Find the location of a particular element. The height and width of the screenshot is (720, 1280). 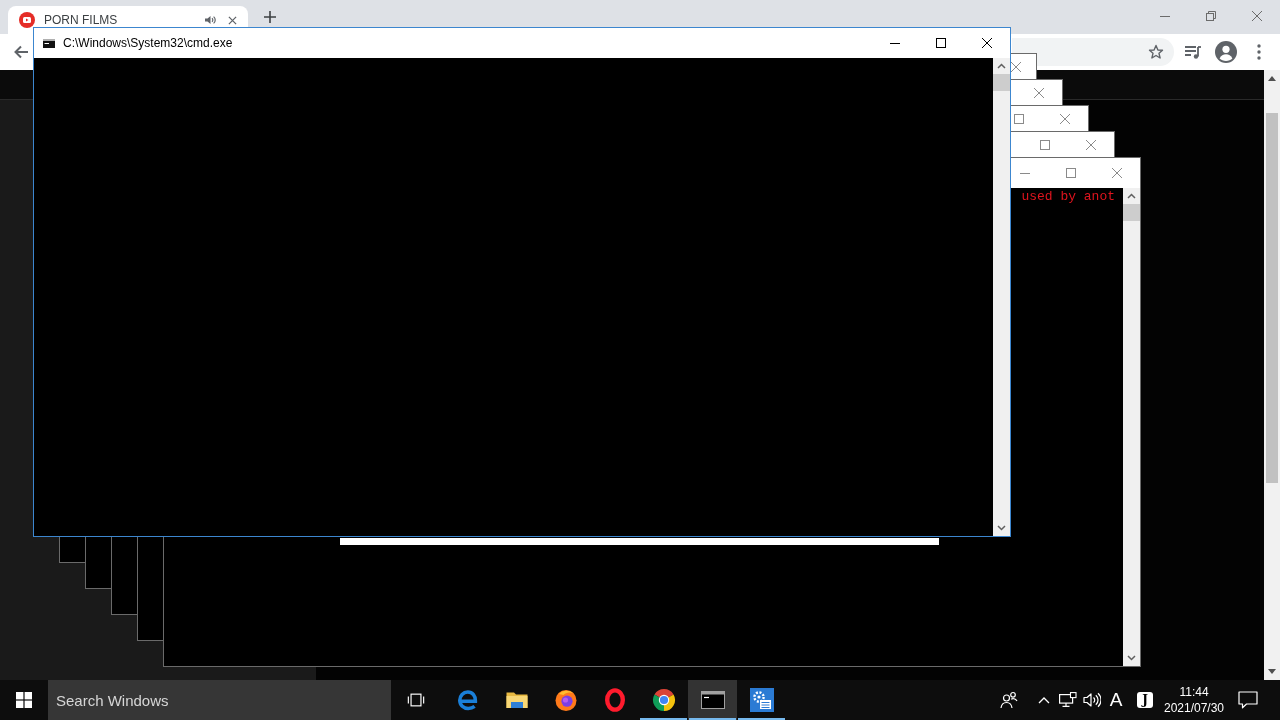

profile-button is located at coordinates (1226, 52).